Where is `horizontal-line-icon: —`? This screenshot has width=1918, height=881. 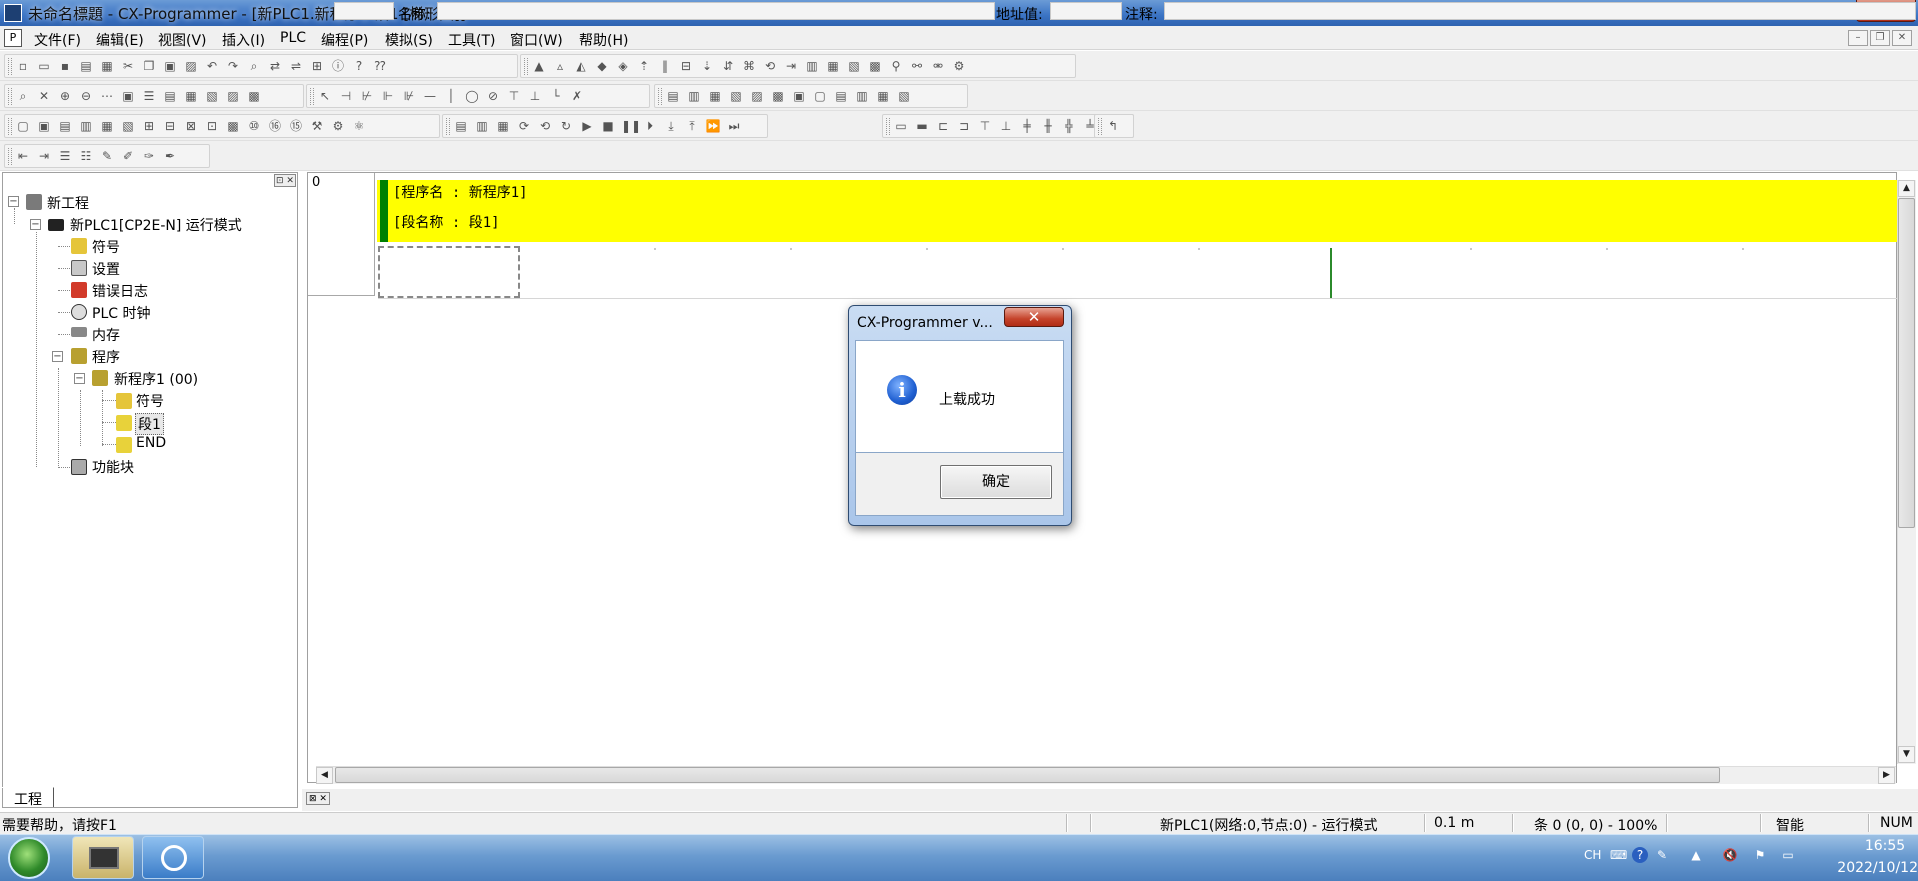
horizontal-line-icon: — is located at coordinates (430, 96).